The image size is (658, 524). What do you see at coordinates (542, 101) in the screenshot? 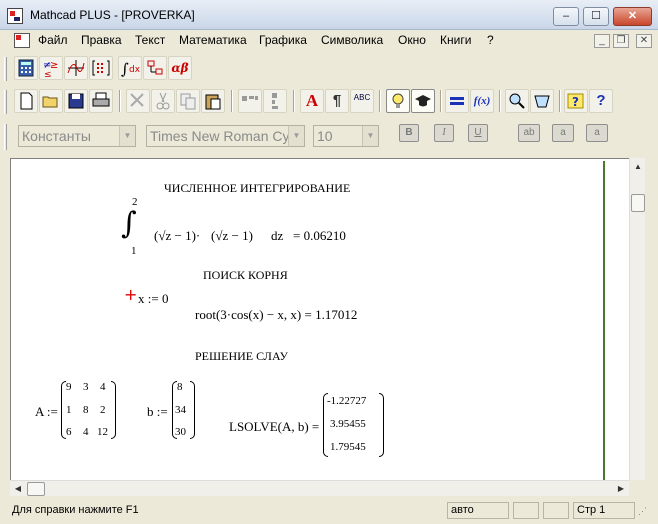
I see `calc-icon` at bounding box center [542, 101].